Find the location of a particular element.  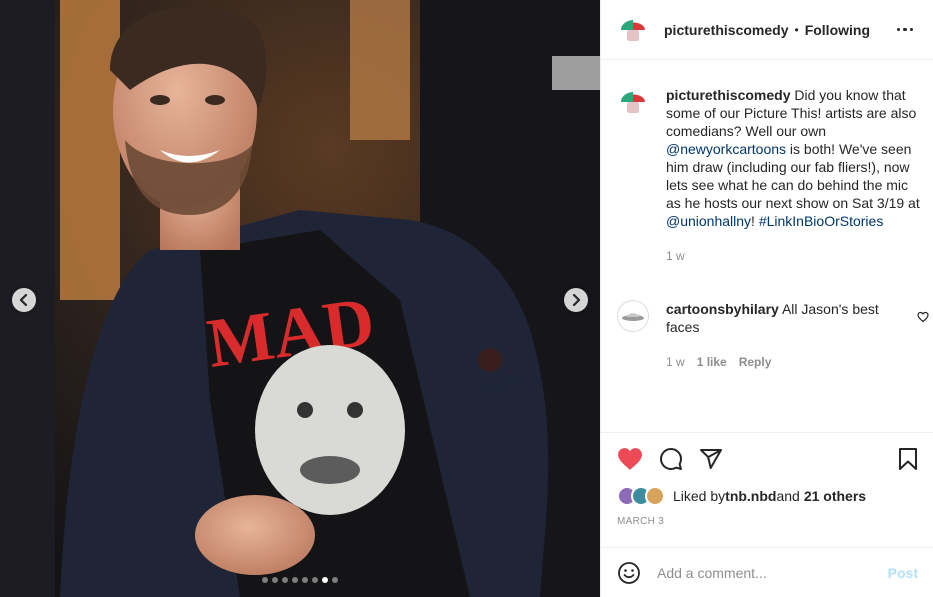

liked-by-and: and is located at coordinates (788, 496).